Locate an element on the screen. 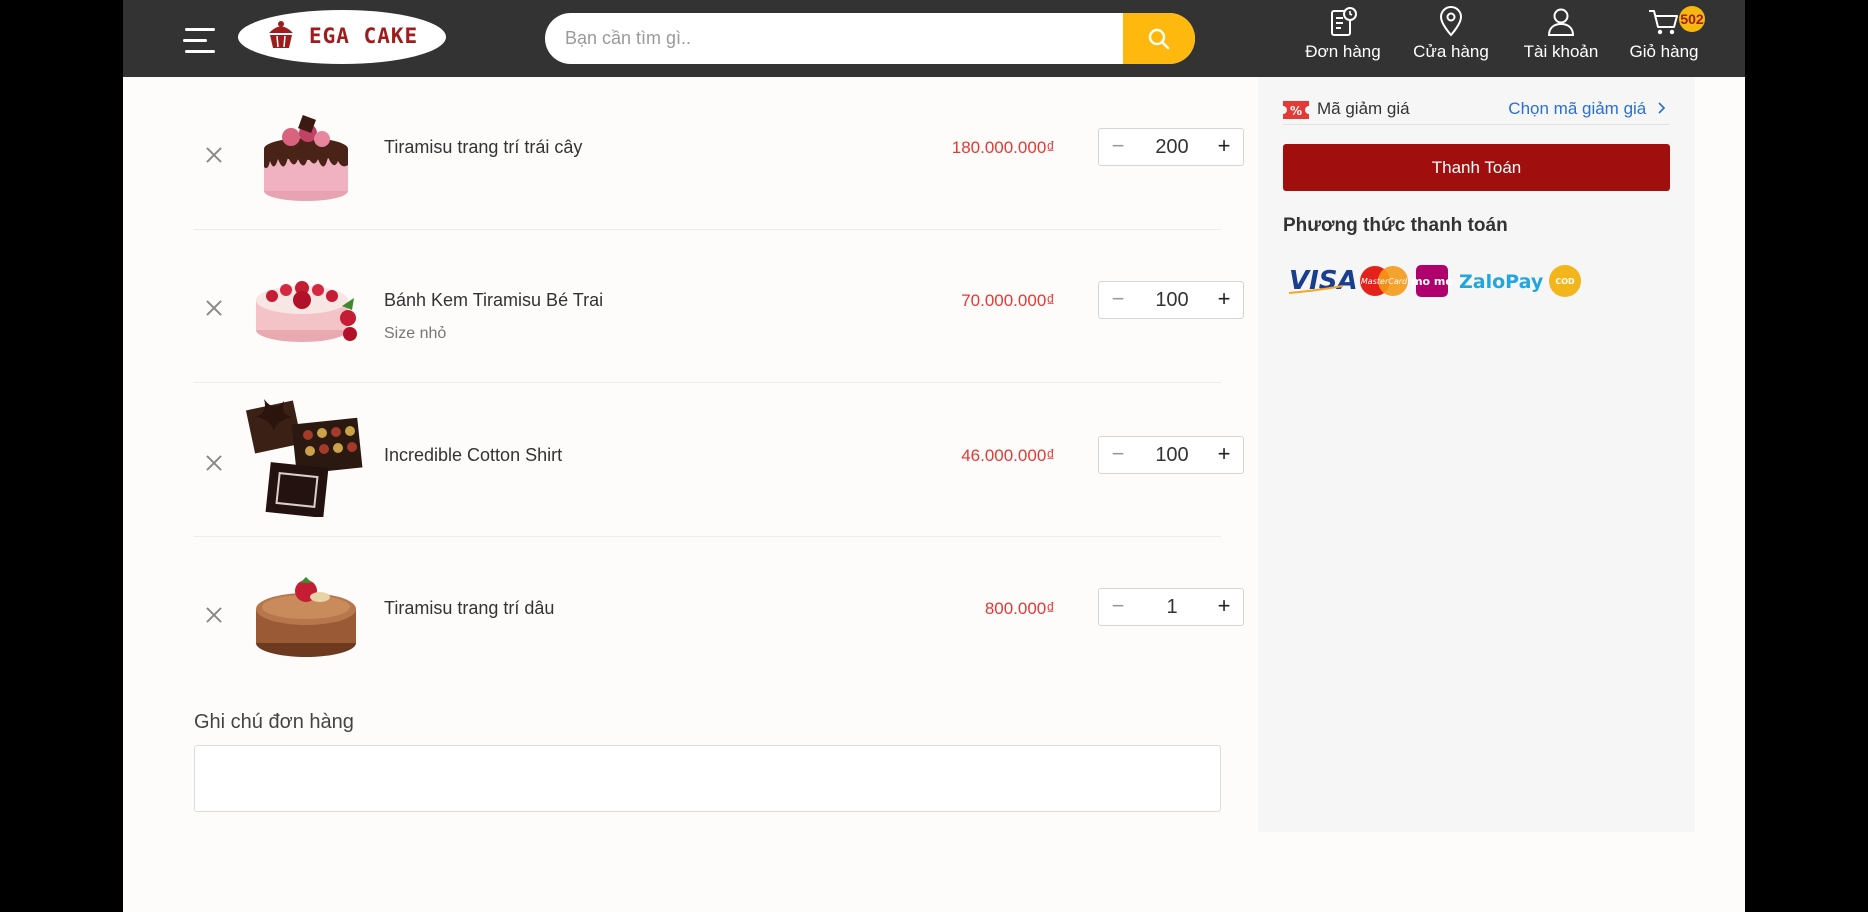 This screenshot has width=1868, height=912. svg-text: MasterCard is located at coordinates (1384, 281).